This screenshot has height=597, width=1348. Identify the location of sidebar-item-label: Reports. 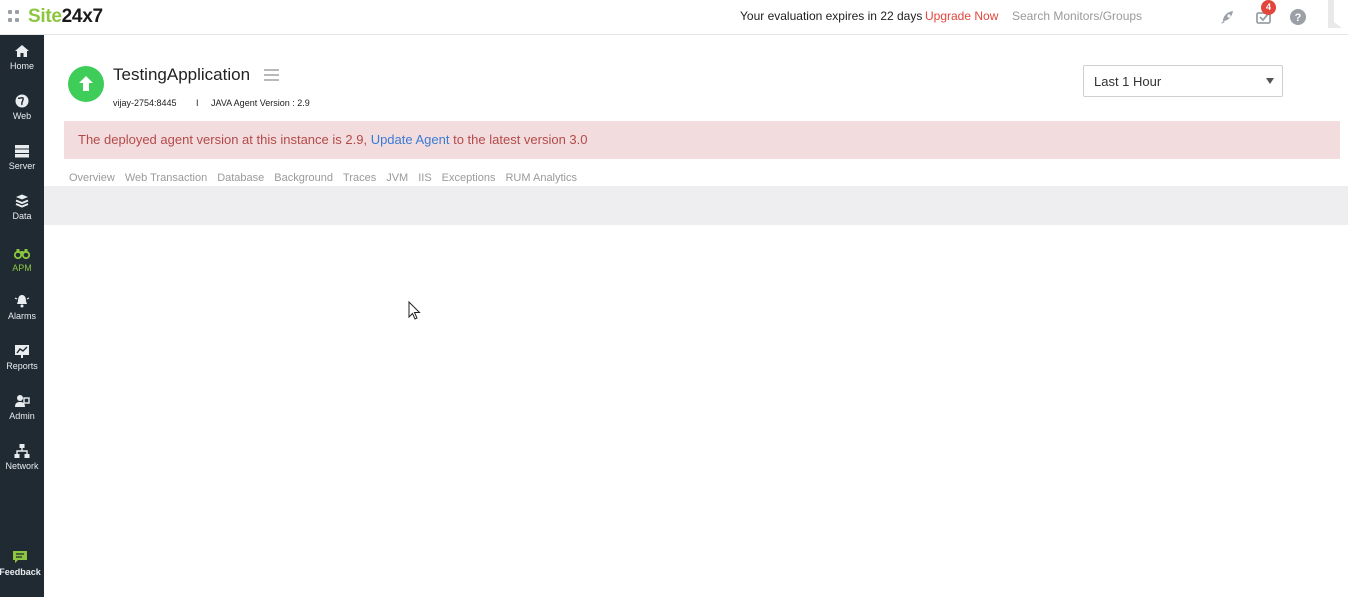
(22, 366).